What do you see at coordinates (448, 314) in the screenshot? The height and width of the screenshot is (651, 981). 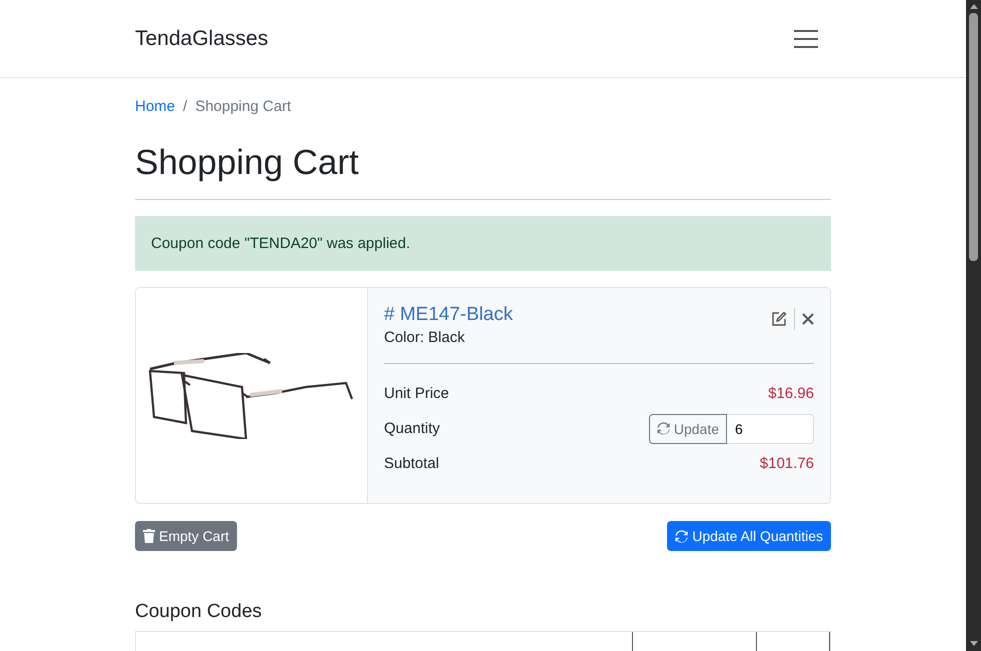 I see `product-link: # ME147-Black` at bounding box center [448, 314].